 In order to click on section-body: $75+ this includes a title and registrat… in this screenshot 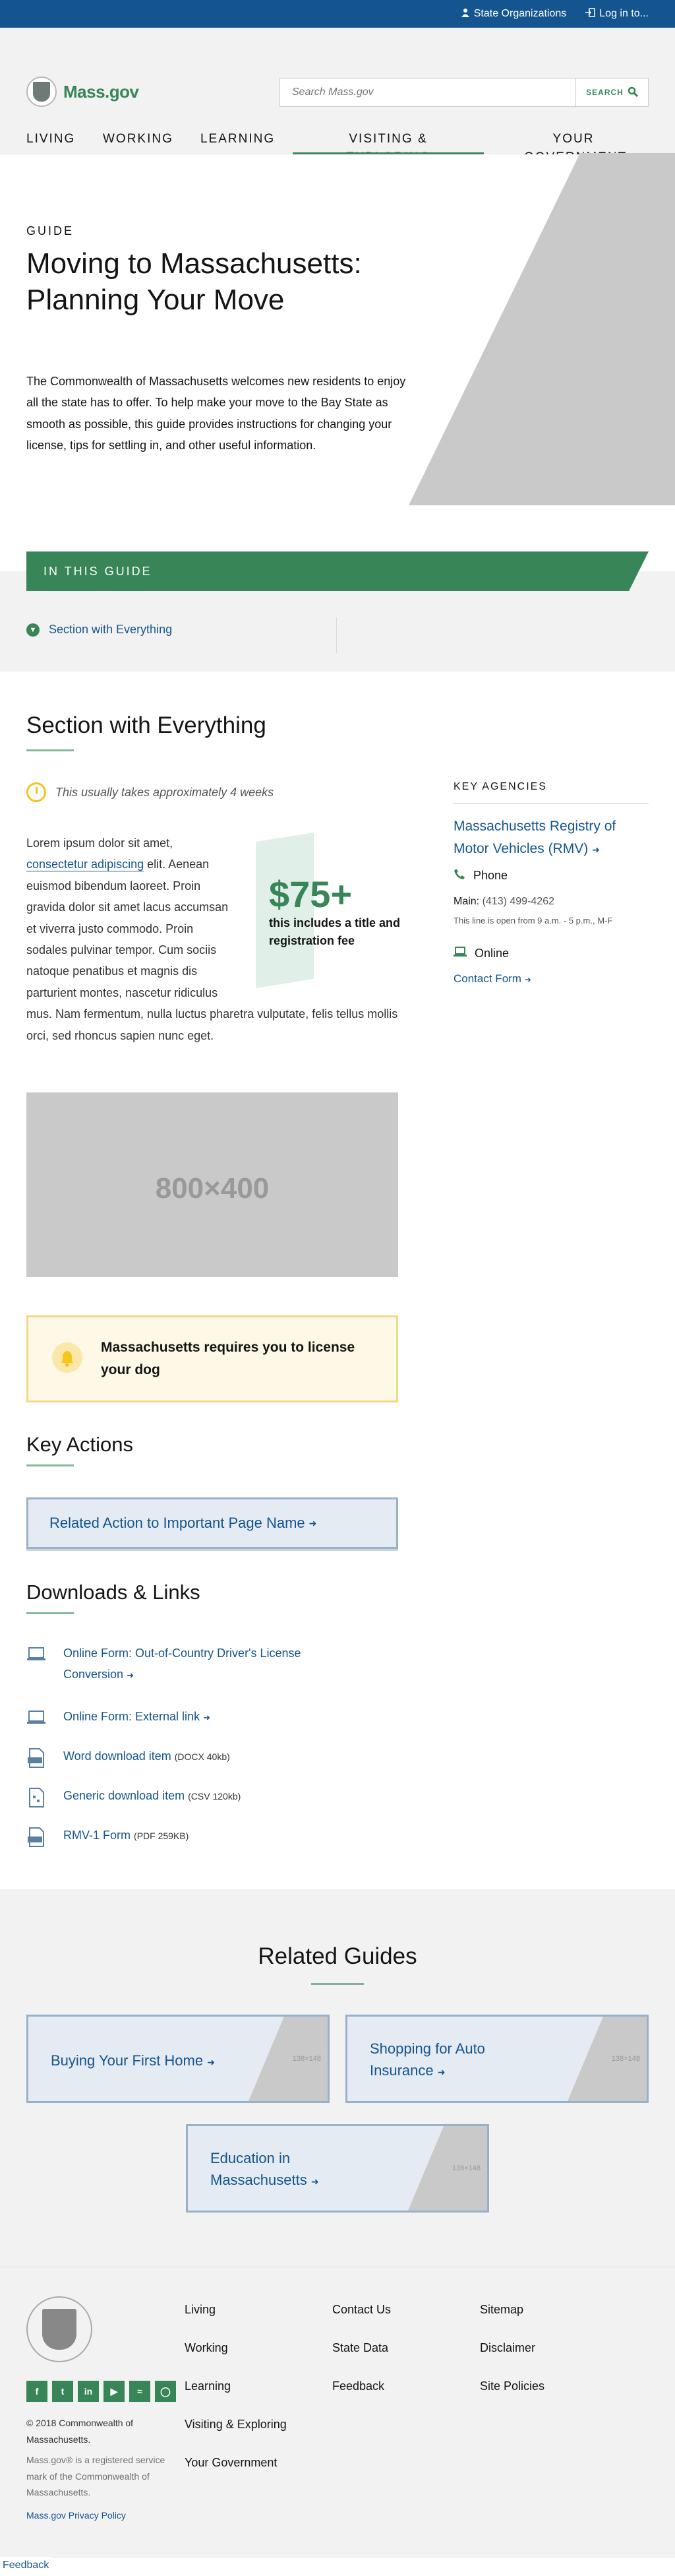, I will do `click(214, 939)`.